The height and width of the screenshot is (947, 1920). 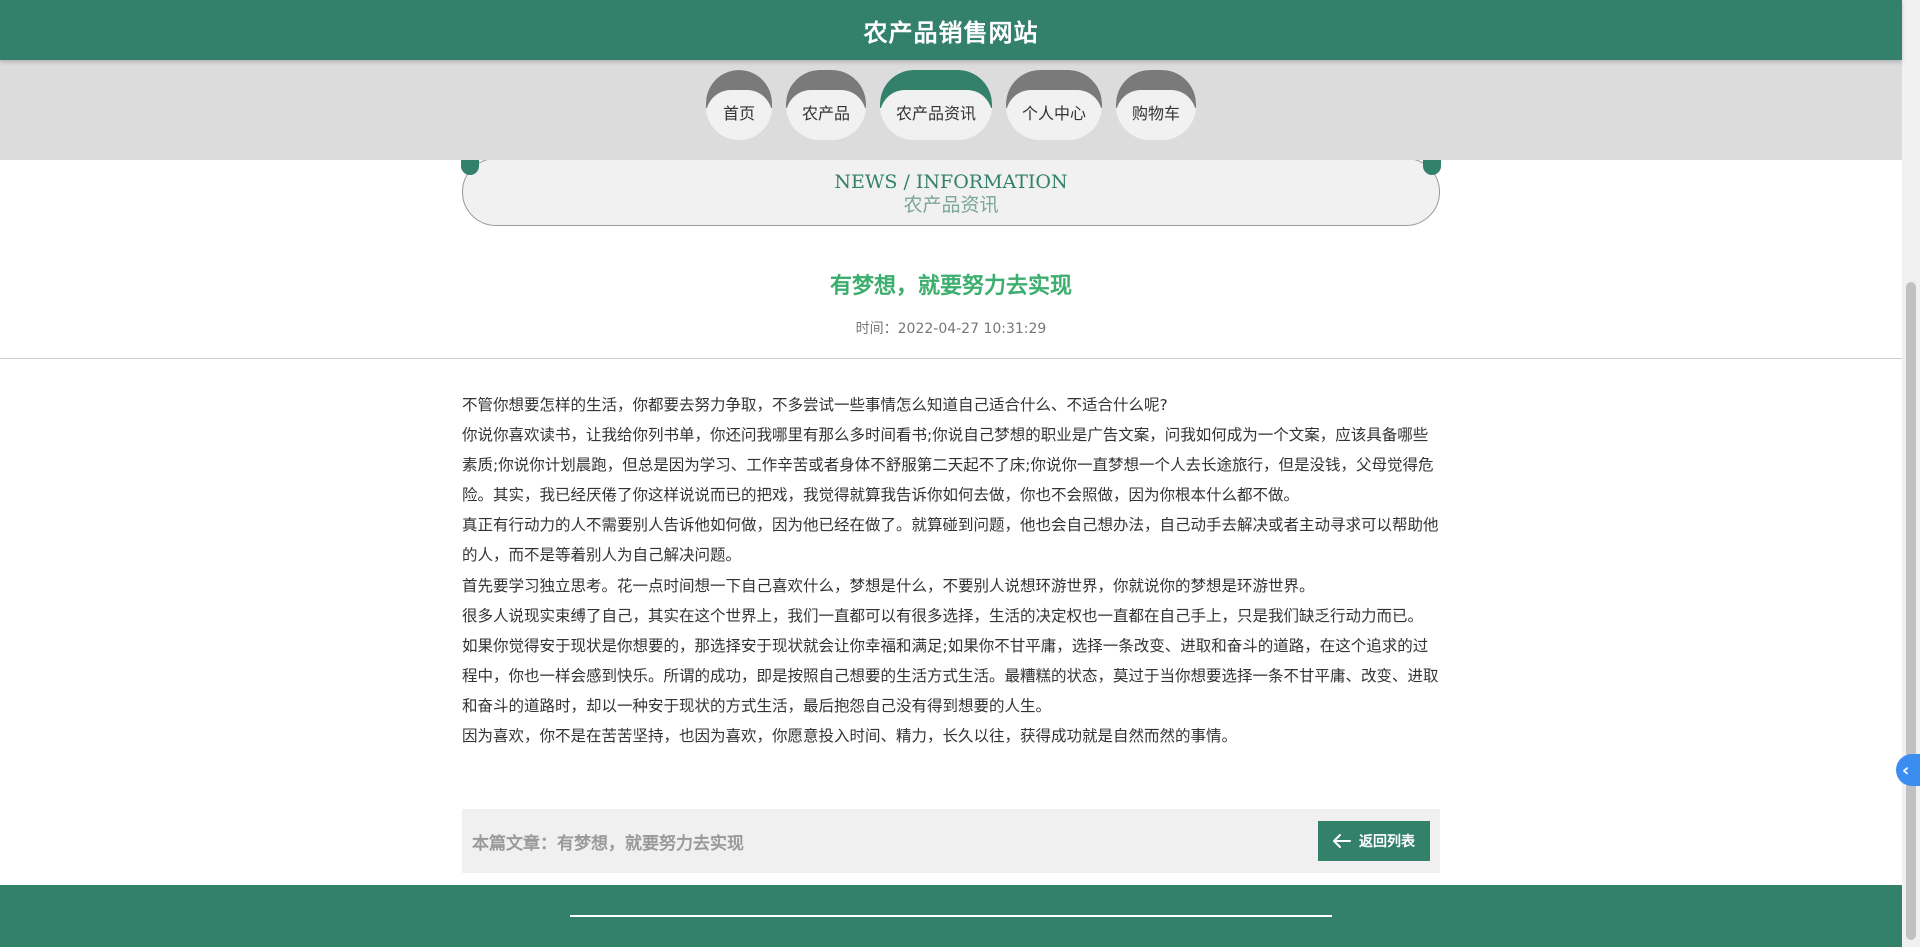 What do you see at coordinates (951, 205) in the screenshot?
I see `section-heading-cn: 农产品资讯` at bounding box center [951, 205].